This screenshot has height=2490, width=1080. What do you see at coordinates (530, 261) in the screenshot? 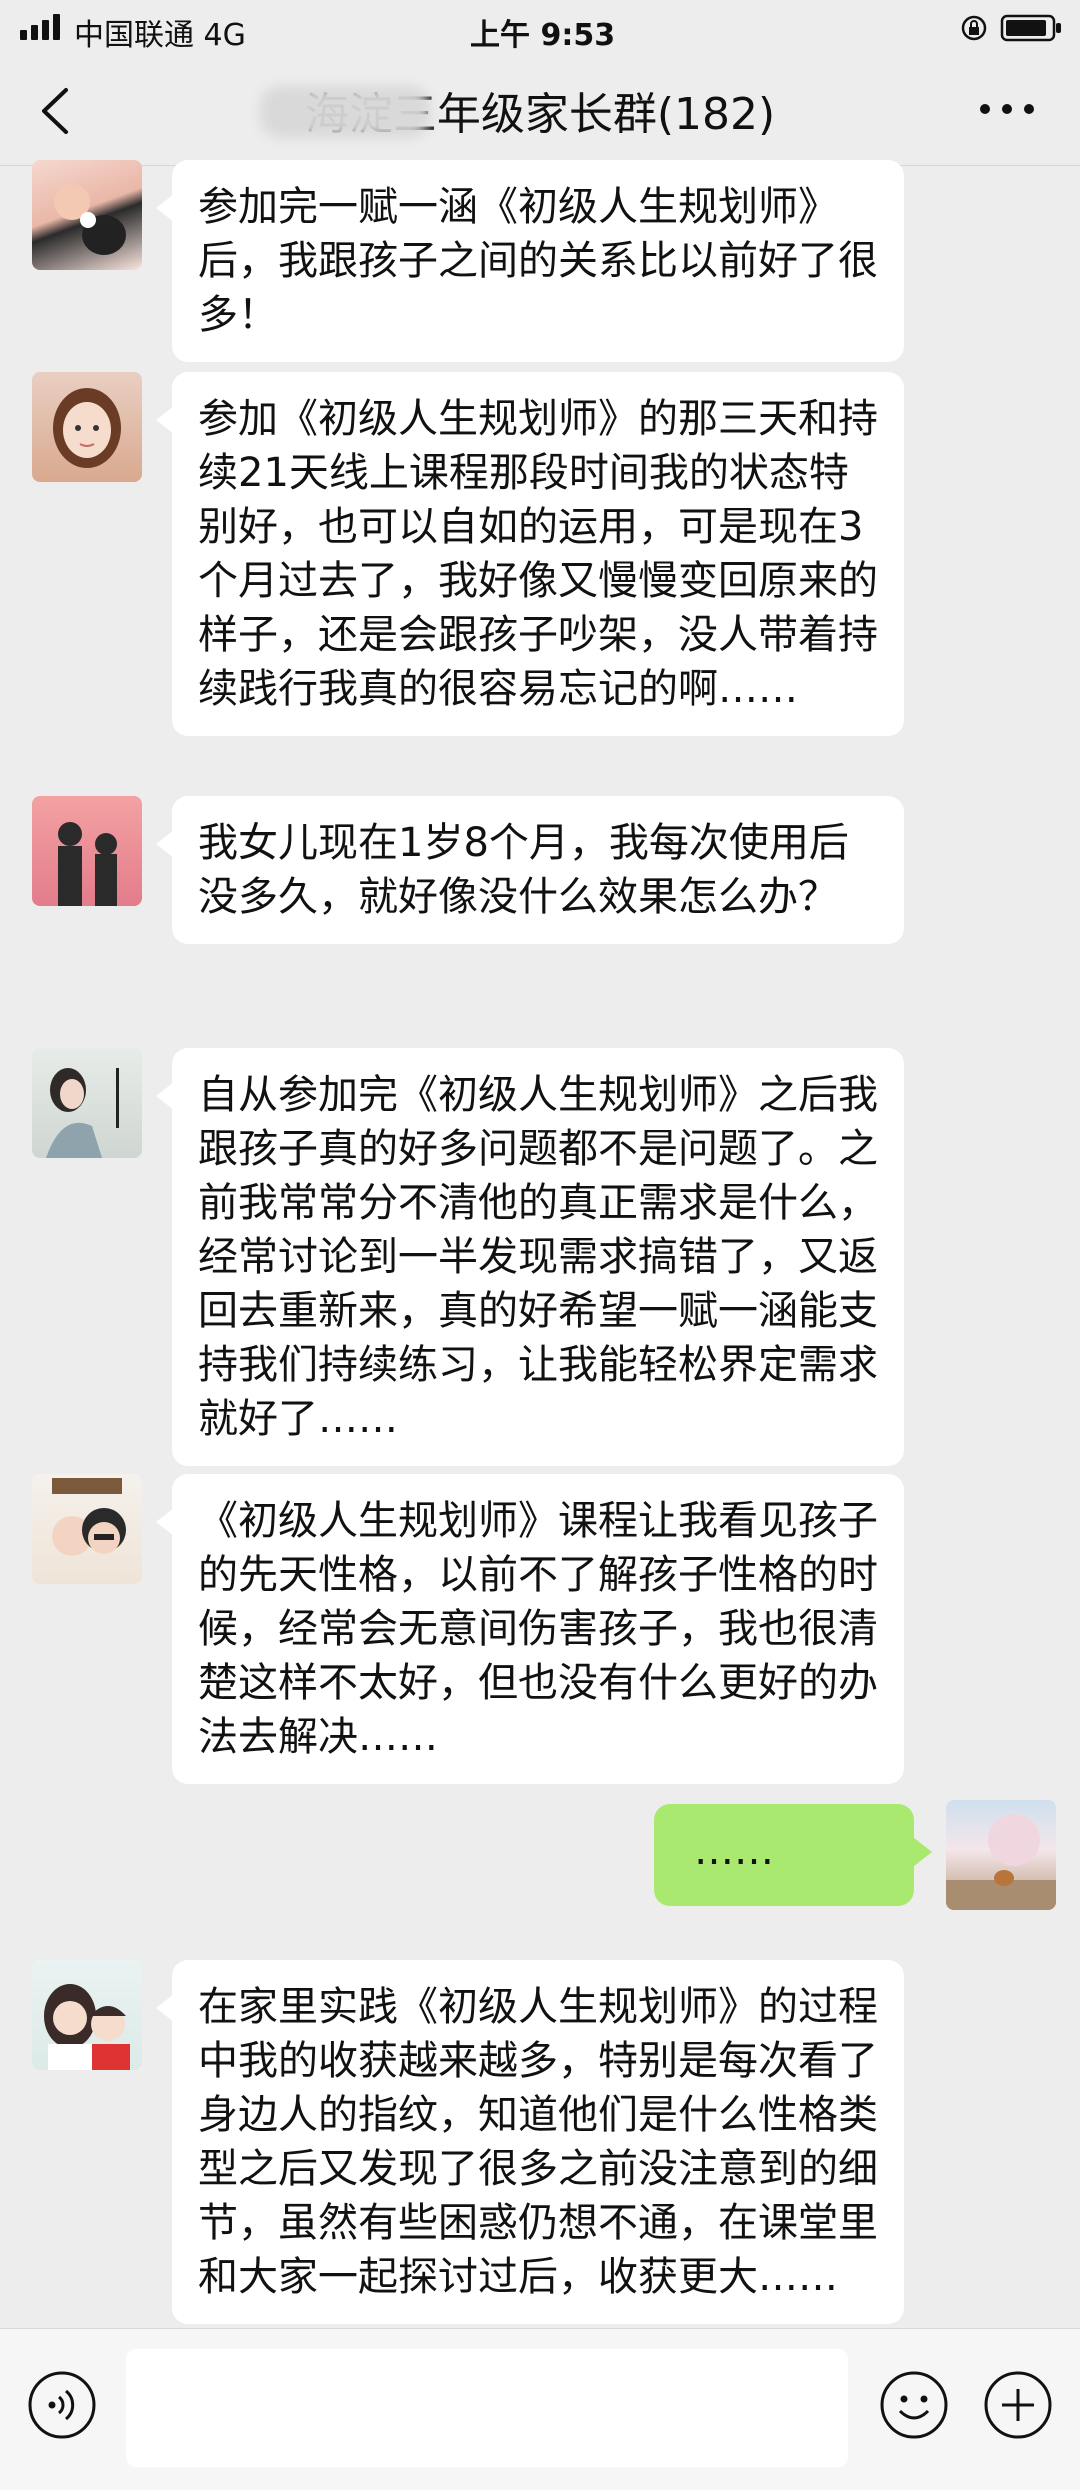
I see `message-bubble: 参加完一赋一涵《初级人生规划师》后，我跟孩子之间的关系比以前好了很多！` at bounding box center [530, 261].